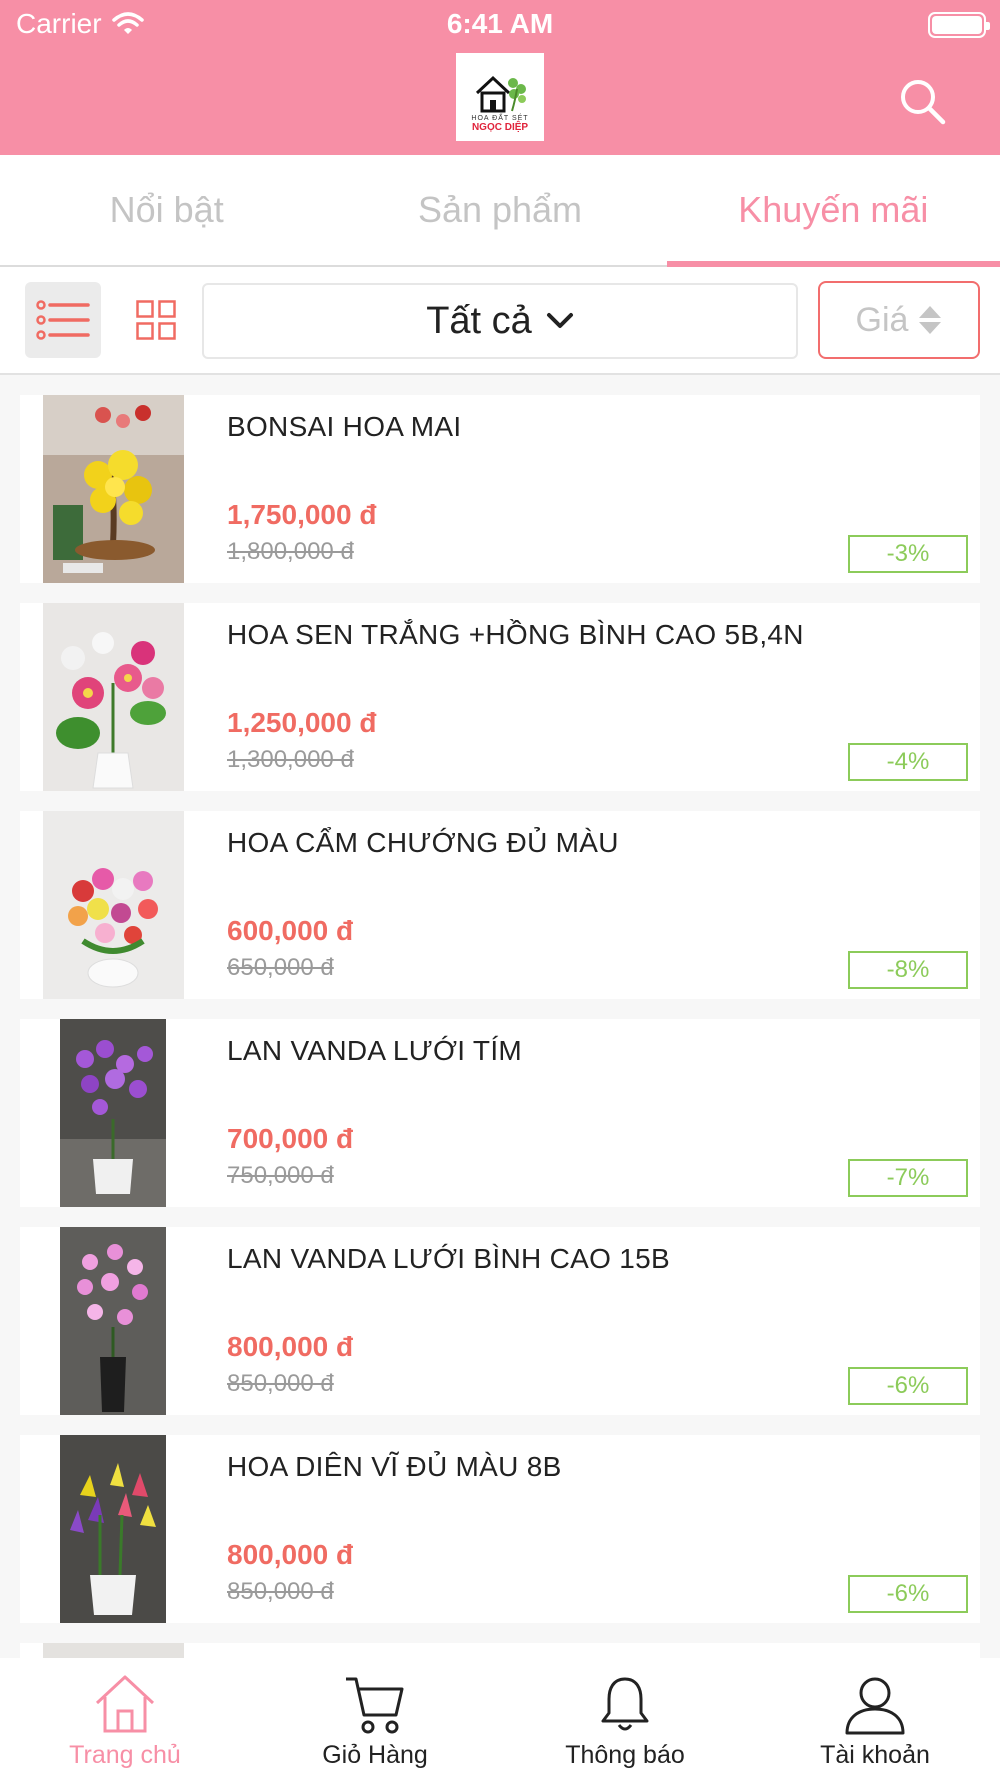  What do you see at coordinates (423, 842) in the screenshot?
I see `product-name: HOA CẨM CHƯỚNG ĐỦ MÀU` at bounding box center [423, 842].